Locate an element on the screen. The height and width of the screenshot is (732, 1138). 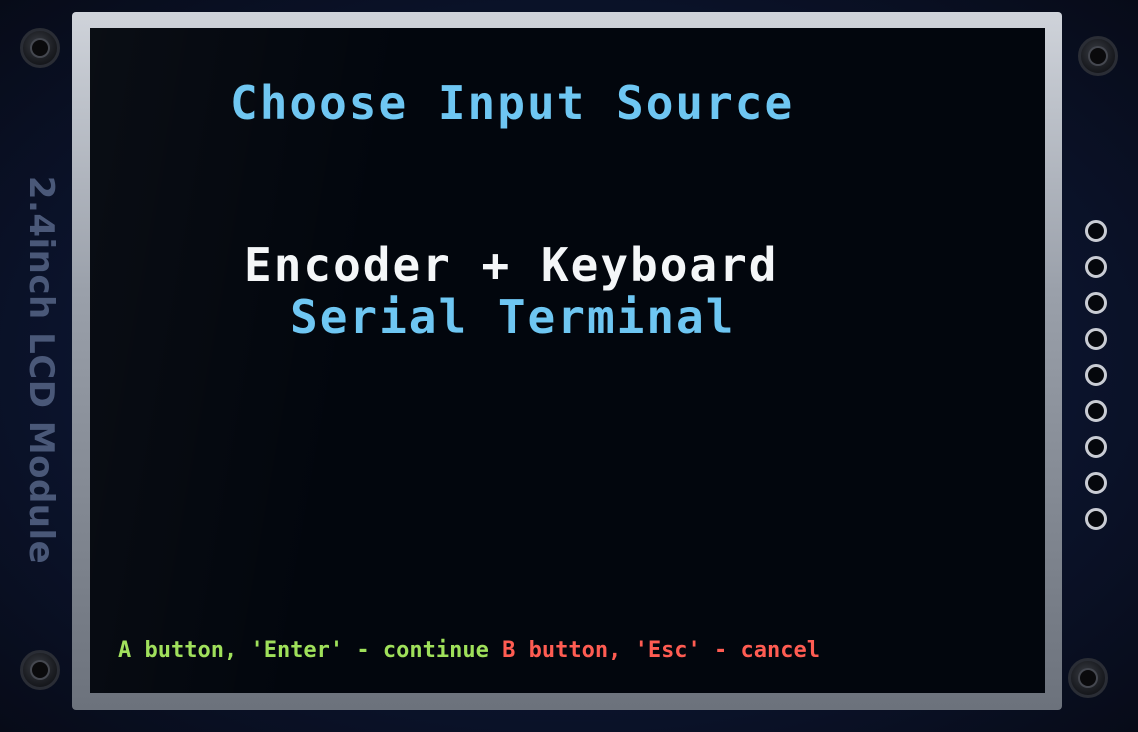
mount-hole-bottom-right is located at coordinates (1088, 678).